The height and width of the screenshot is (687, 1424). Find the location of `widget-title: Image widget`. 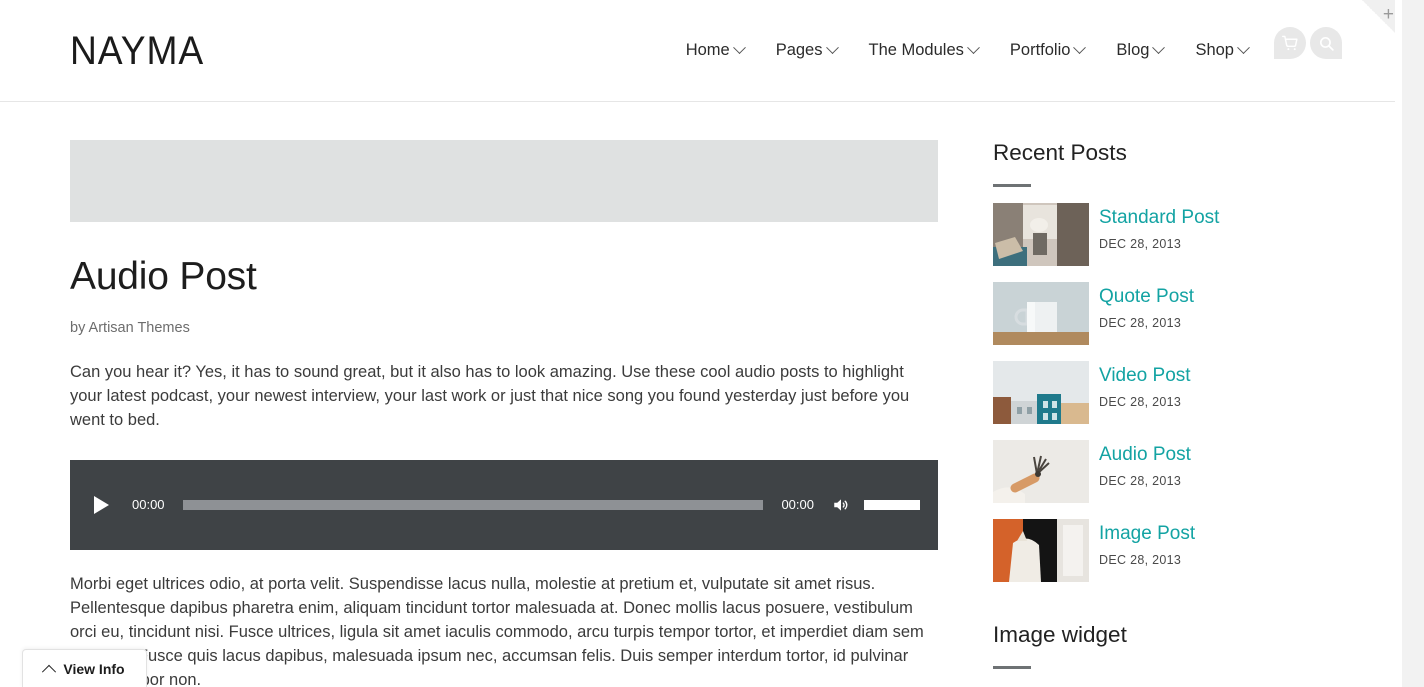

widget-title: Image widget is located at coordinates (1060, 634).